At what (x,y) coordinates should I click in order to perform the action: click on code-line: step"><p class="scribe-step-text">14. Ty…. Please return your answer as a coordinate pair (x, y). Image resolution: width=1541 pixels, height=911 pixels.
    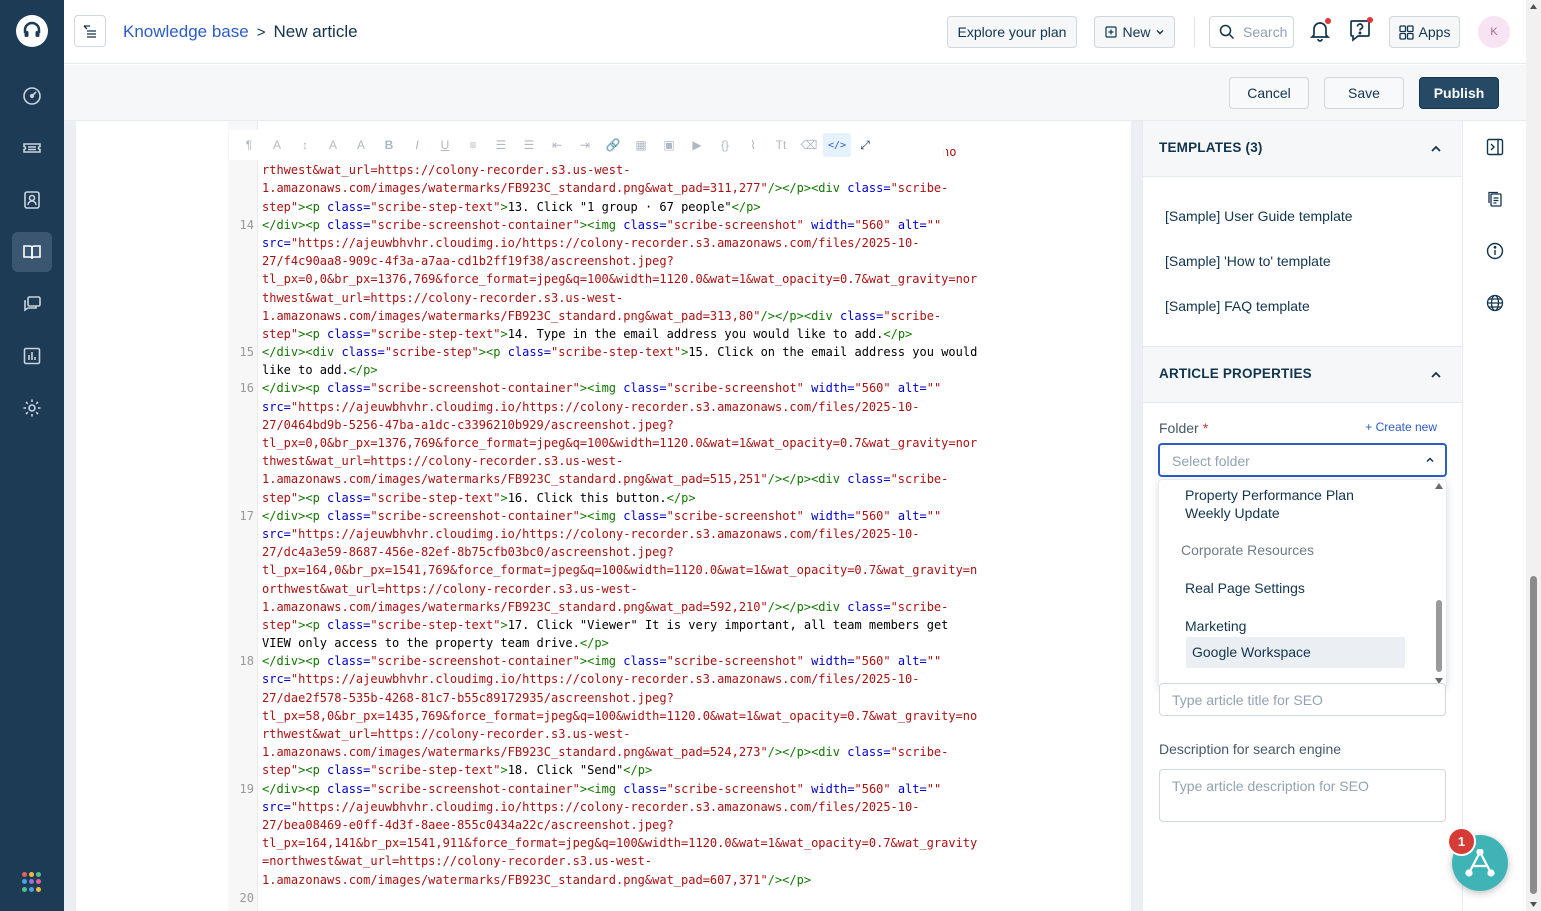
    Looking at the image, I should click on (603, 334).